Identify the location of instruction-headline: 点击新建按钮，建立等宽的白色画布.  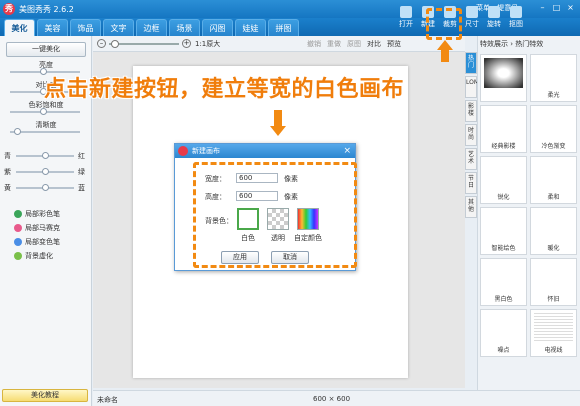
(224, 89).